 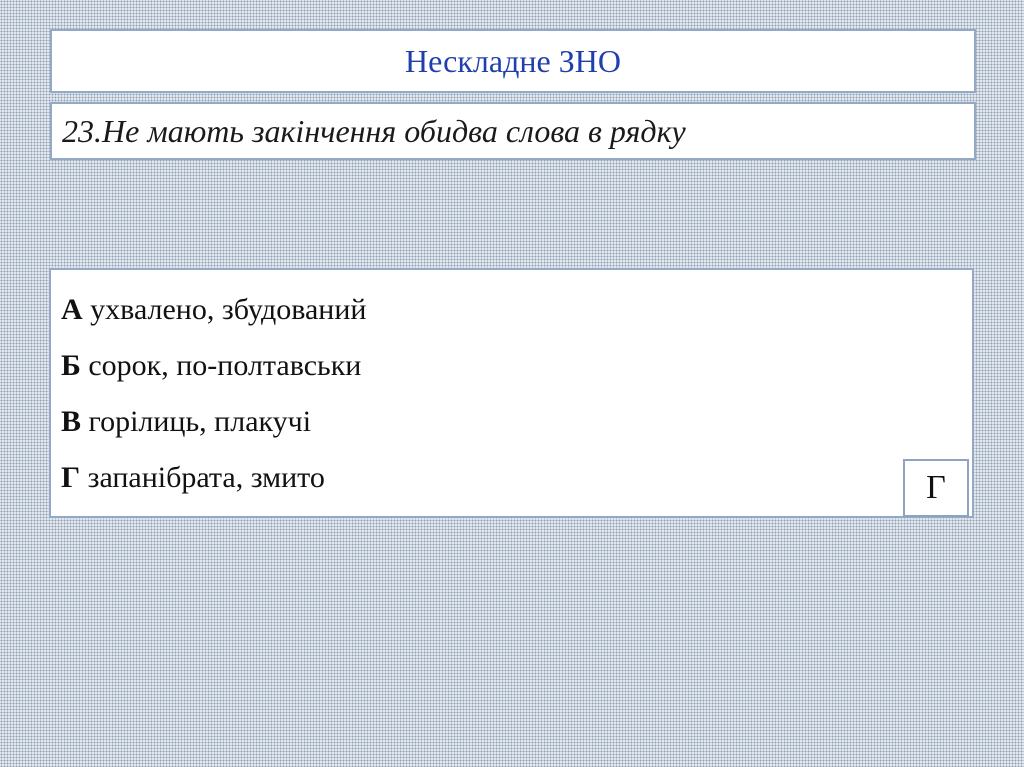 I want to click on option-c: В горілиць, плакучі, so click(x=516, y=422).